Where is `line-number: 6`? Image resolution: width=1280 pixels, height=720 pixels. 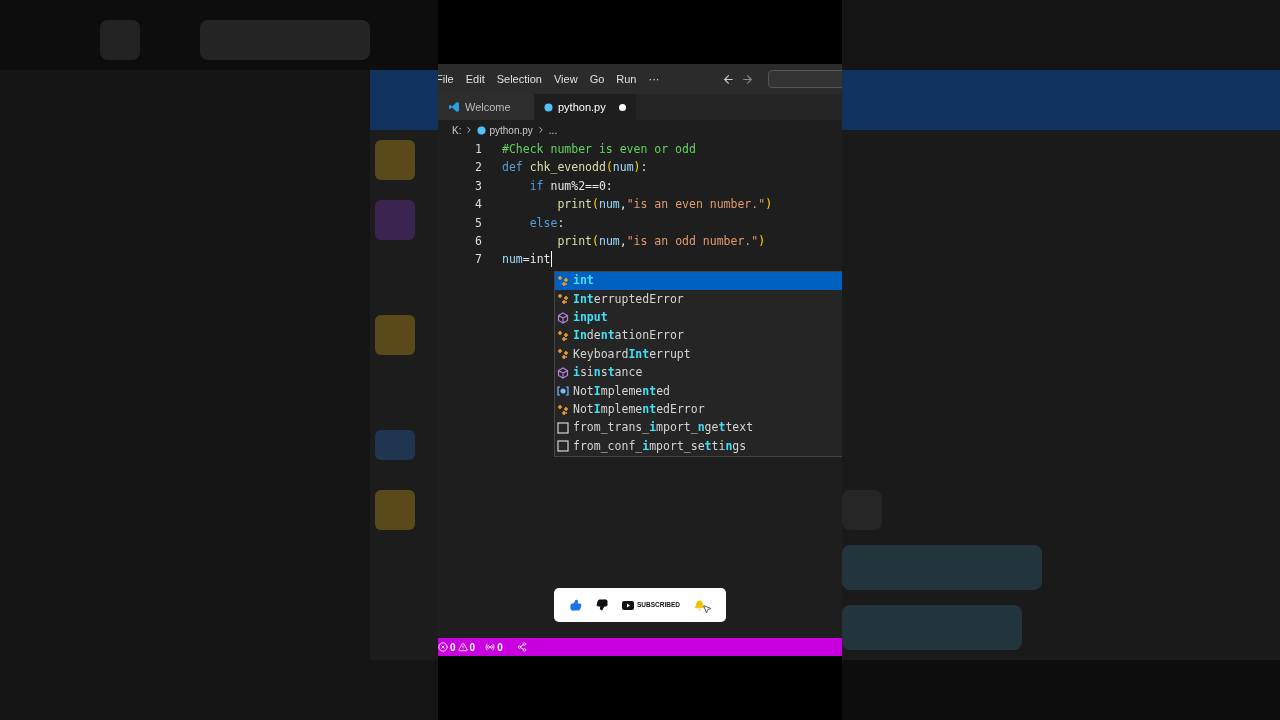 line-number: 6 is located at coordinates (478, 241).